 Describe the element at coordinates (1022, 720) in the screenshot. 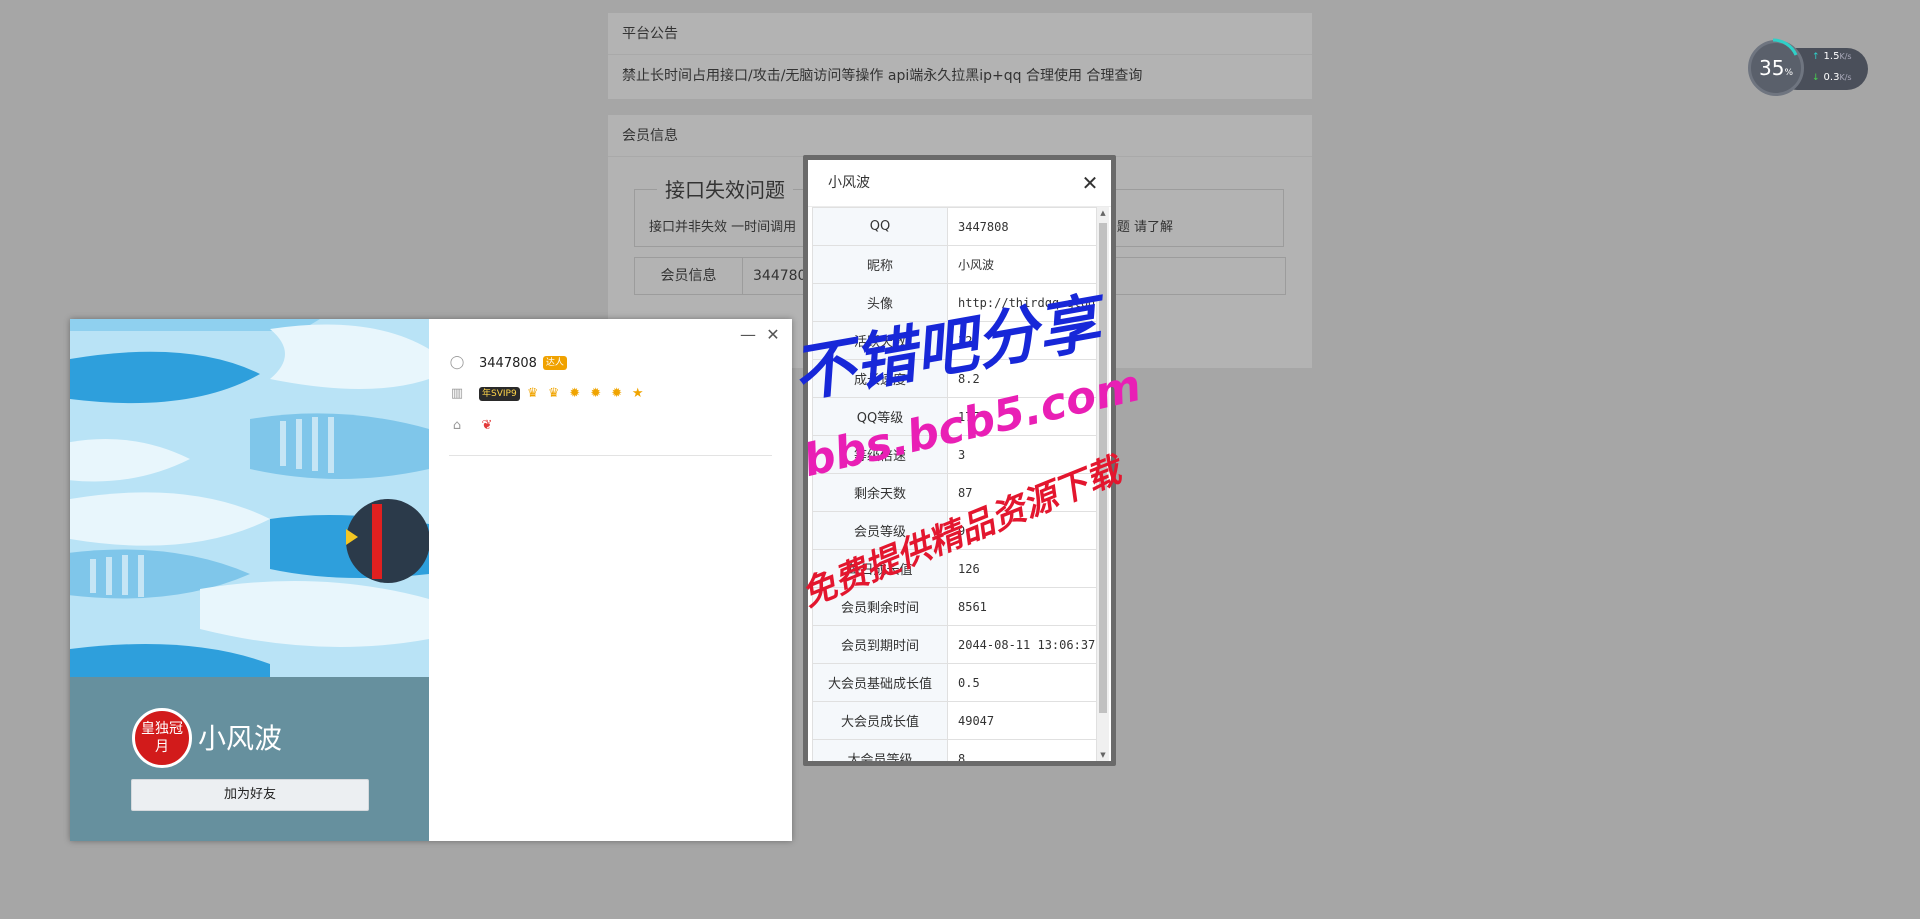

I see `row-value: 49047` at that location.